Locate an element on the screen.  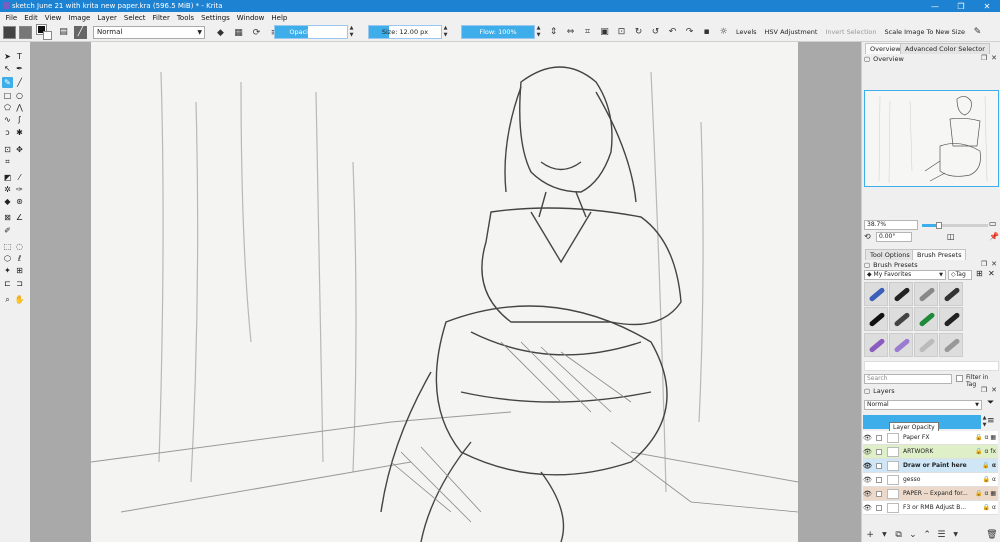
opacity-spin: ▲ ▼ is located at coordinates (351, 32).